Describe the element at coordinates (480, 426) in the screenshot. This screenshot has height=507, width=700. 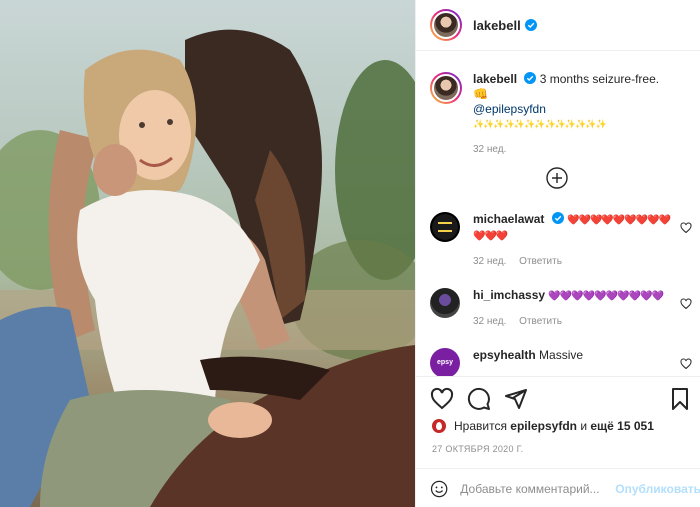
I see `likes-prefix: Нравится` at that location.